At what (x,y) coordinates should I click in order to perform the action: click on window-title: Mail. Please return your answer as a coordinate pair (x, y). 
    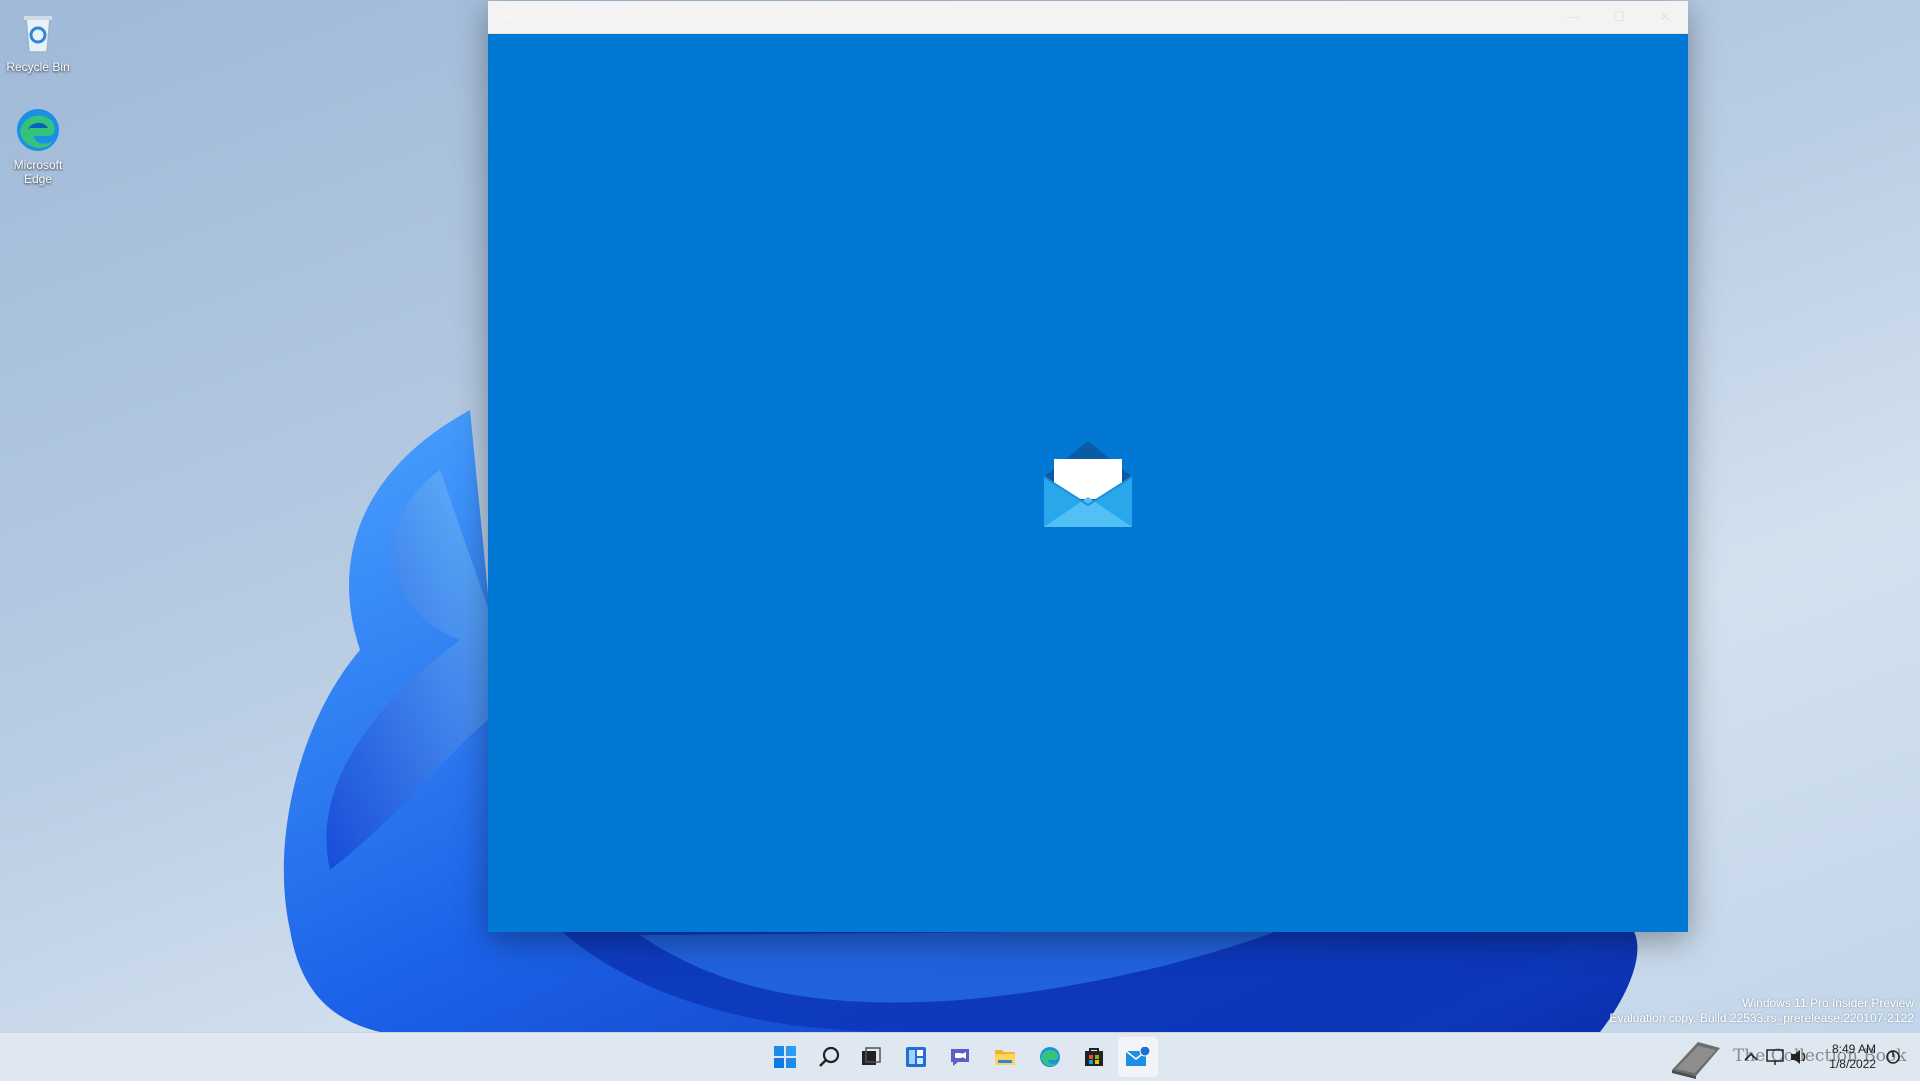
    Looking at the image, I should click on (511, 17).